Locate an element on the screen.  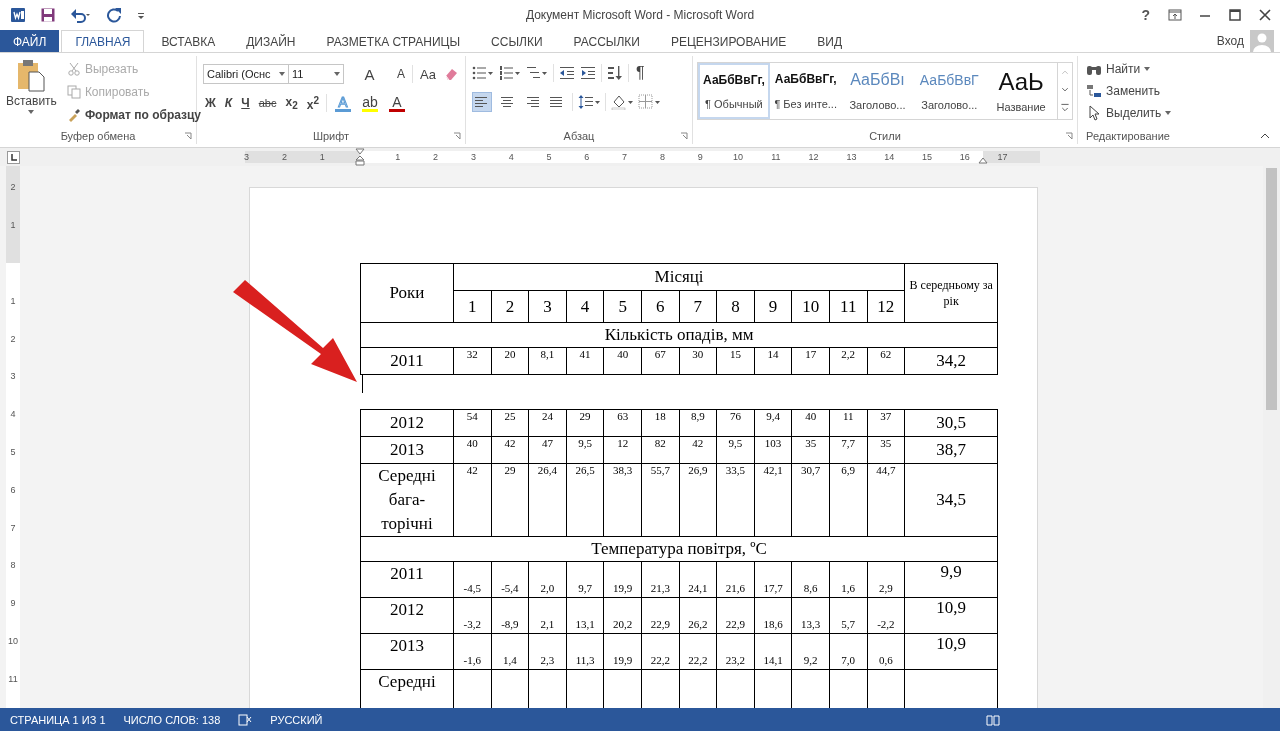
table-cell: 14 is located at coordinates (773, 361).